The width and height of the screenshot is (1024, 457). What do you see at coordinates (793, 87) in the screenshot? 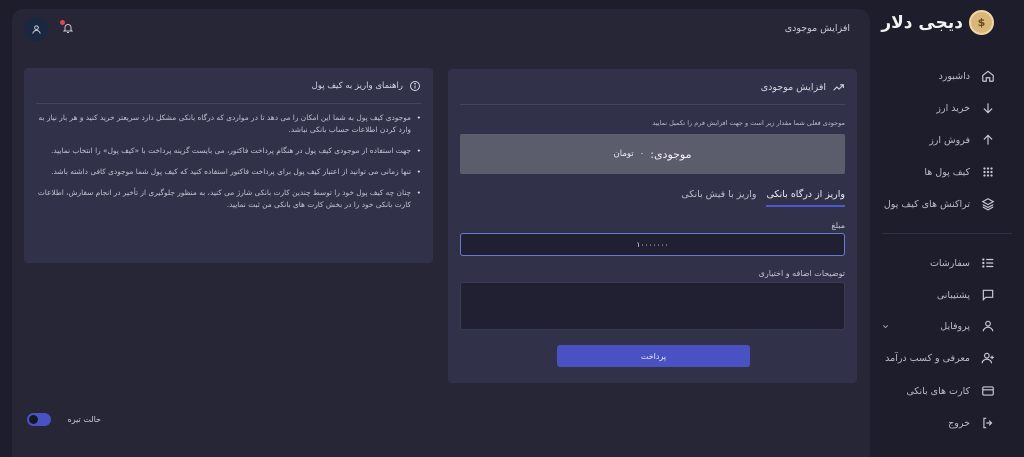
I see `deposit-card-title: افزایش موجودی` at bounding box center [793, 87].